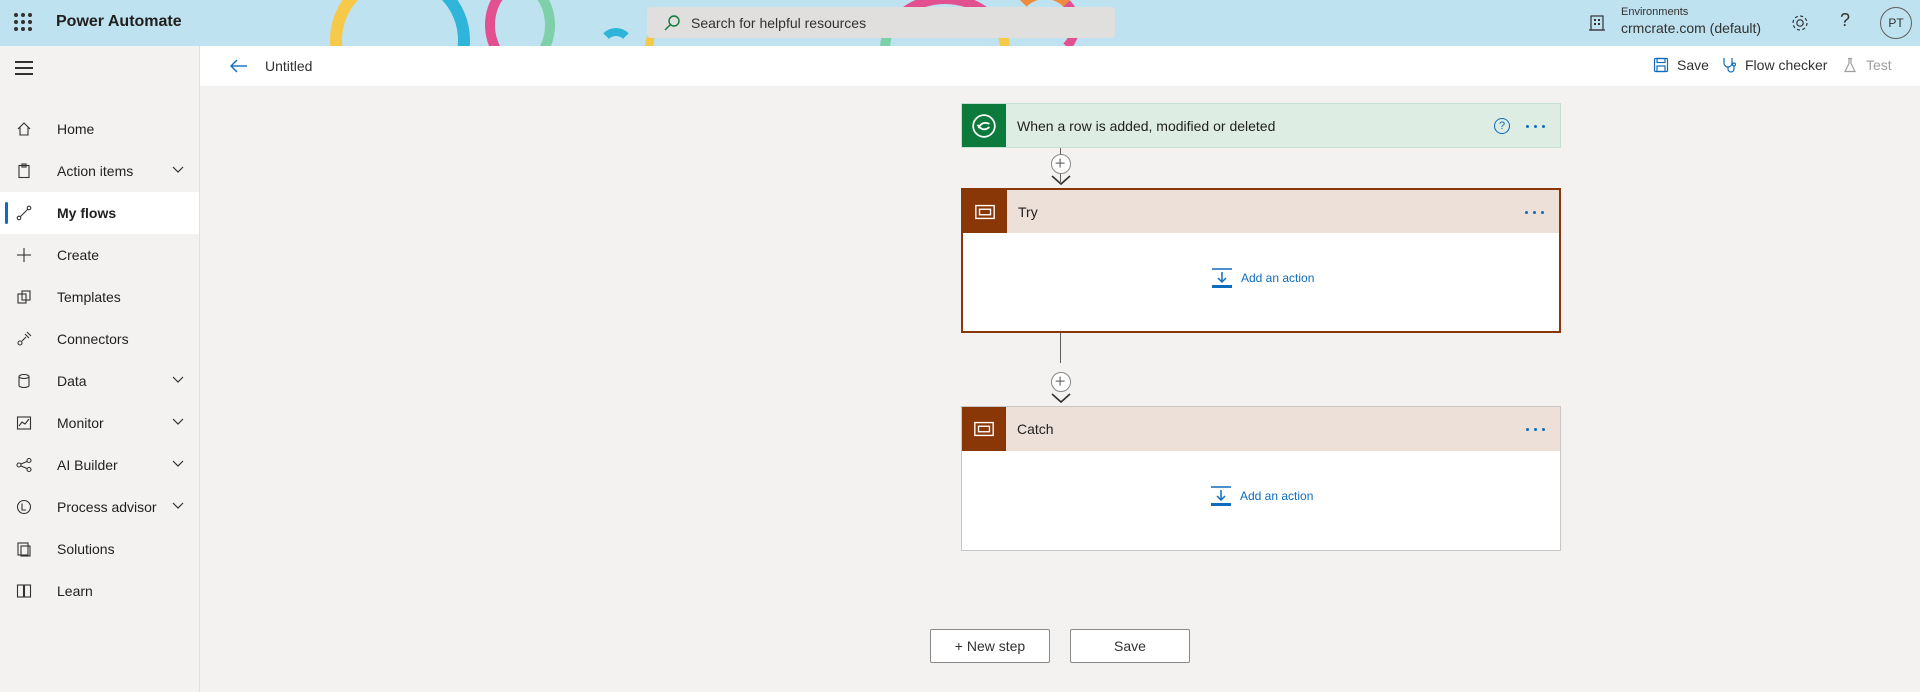 This screenshot has width=1920, height=692. I want to click on flow-icon, so click(24, 213).